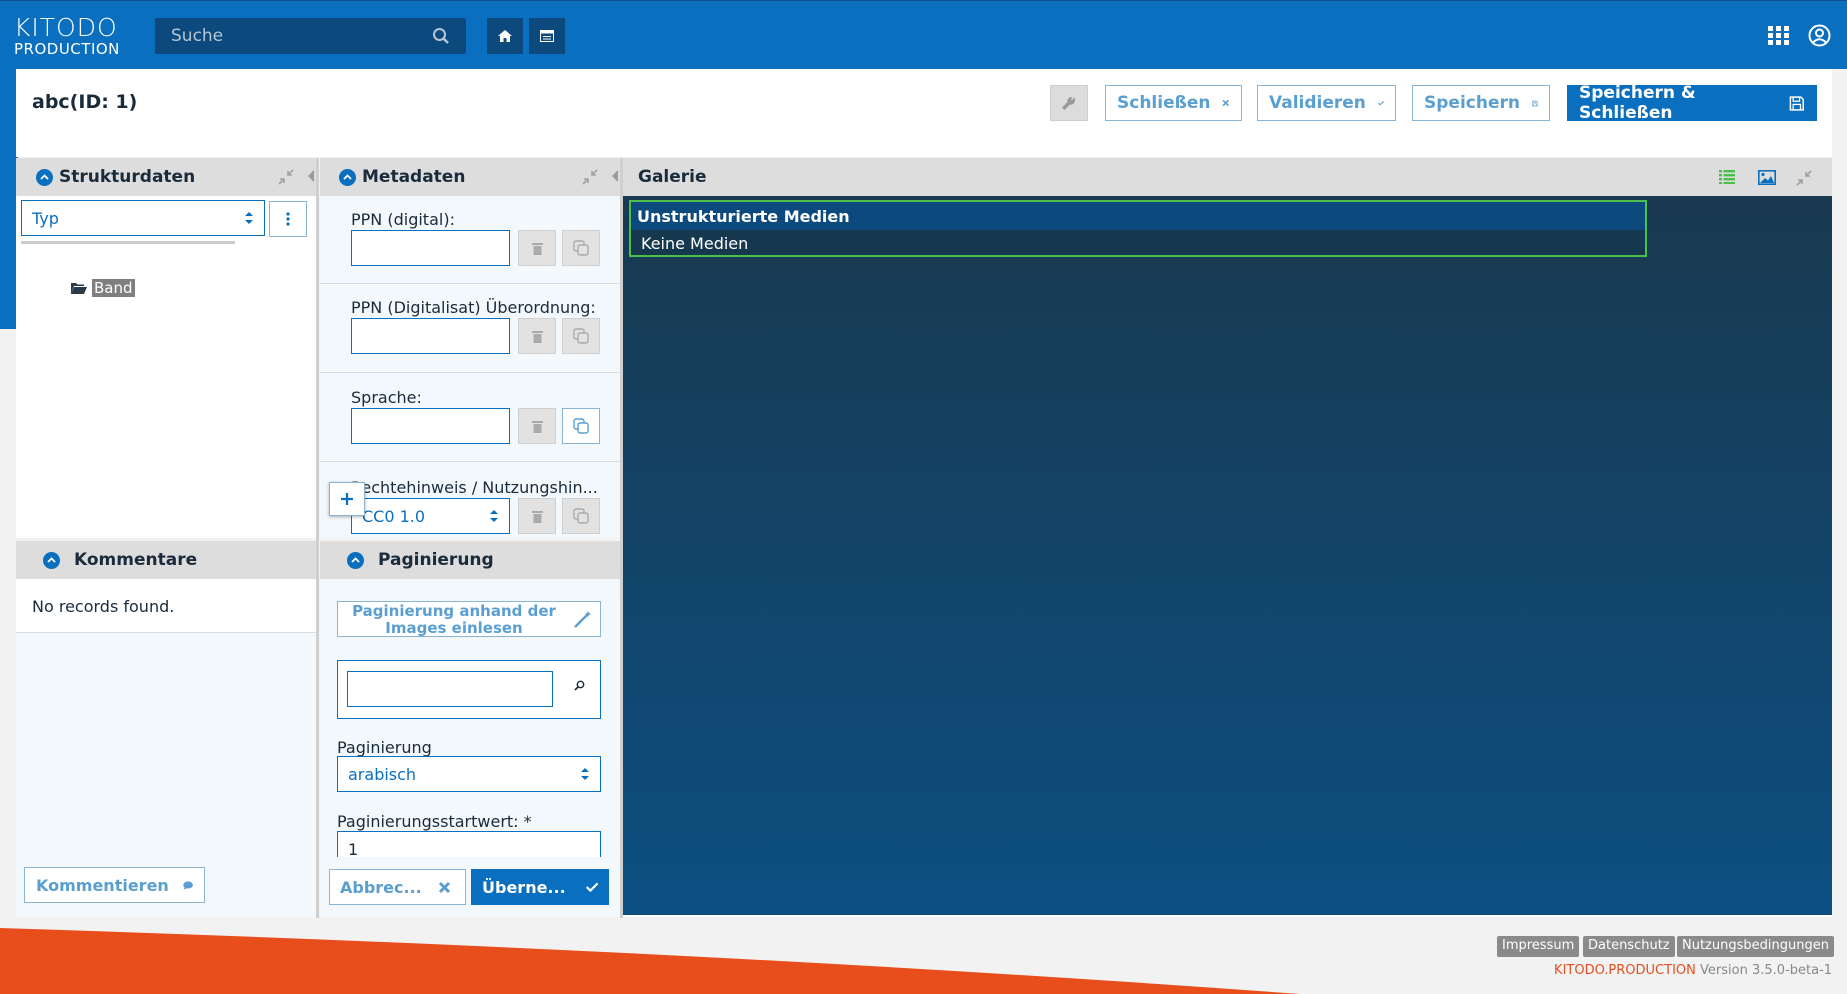 The height and width of the screenshot is (994, 1847). I want to click on home-button, so click(505, 36).